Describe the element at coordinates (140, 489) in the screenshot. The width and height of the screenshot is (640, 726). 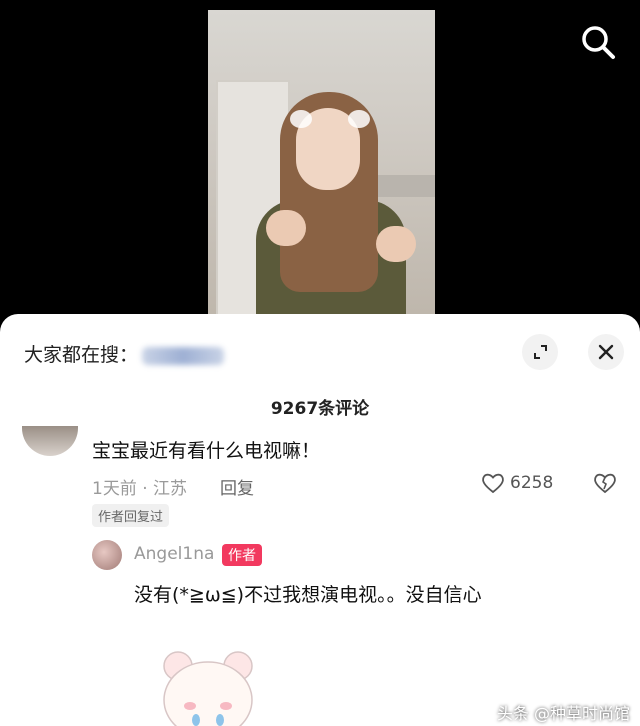
I see `comment-meta: 1天前 · 江苏` at that location.